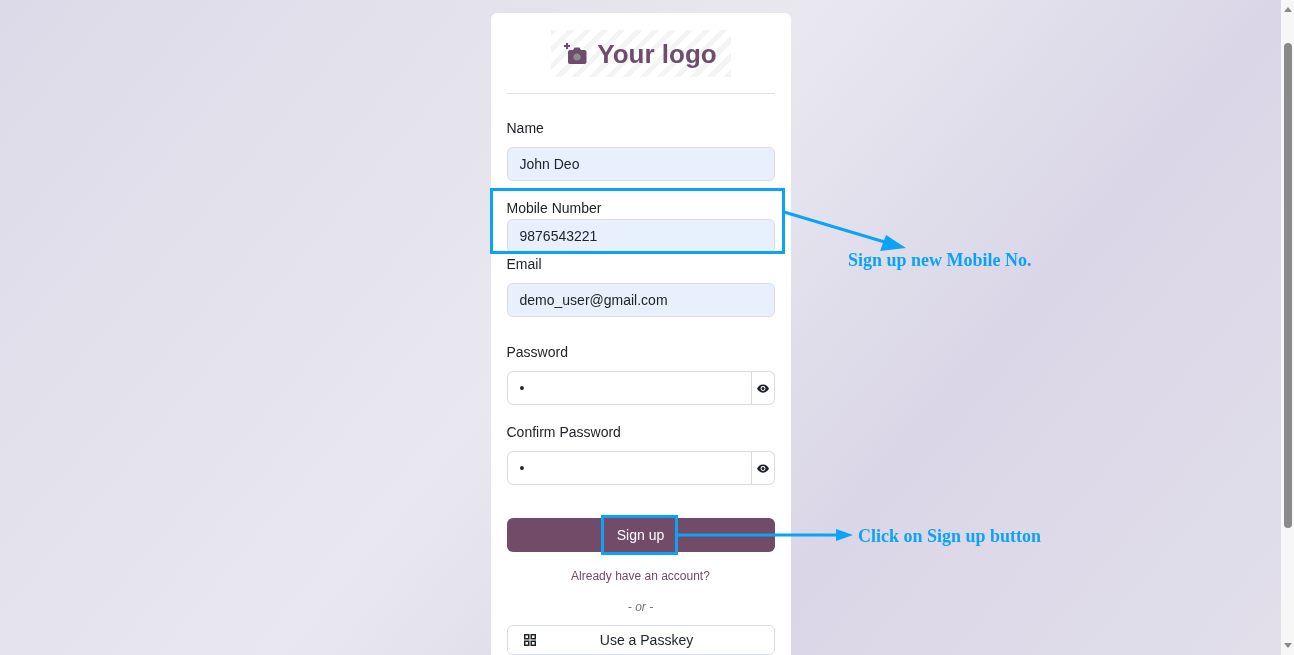  What do you see at coordinates (640, 607) in the screenshot?
I see `separator-text: - or -` at bounding box center [640, 607].